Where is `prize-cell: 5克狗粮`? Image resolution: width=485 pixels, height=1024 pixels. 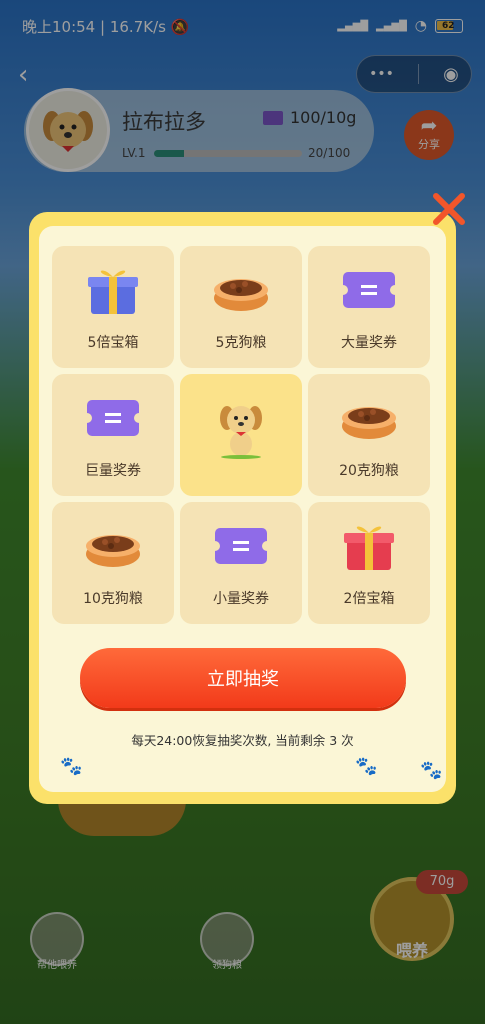
prize-cell: 5克狗粮 is located at coordinates (241, 307).